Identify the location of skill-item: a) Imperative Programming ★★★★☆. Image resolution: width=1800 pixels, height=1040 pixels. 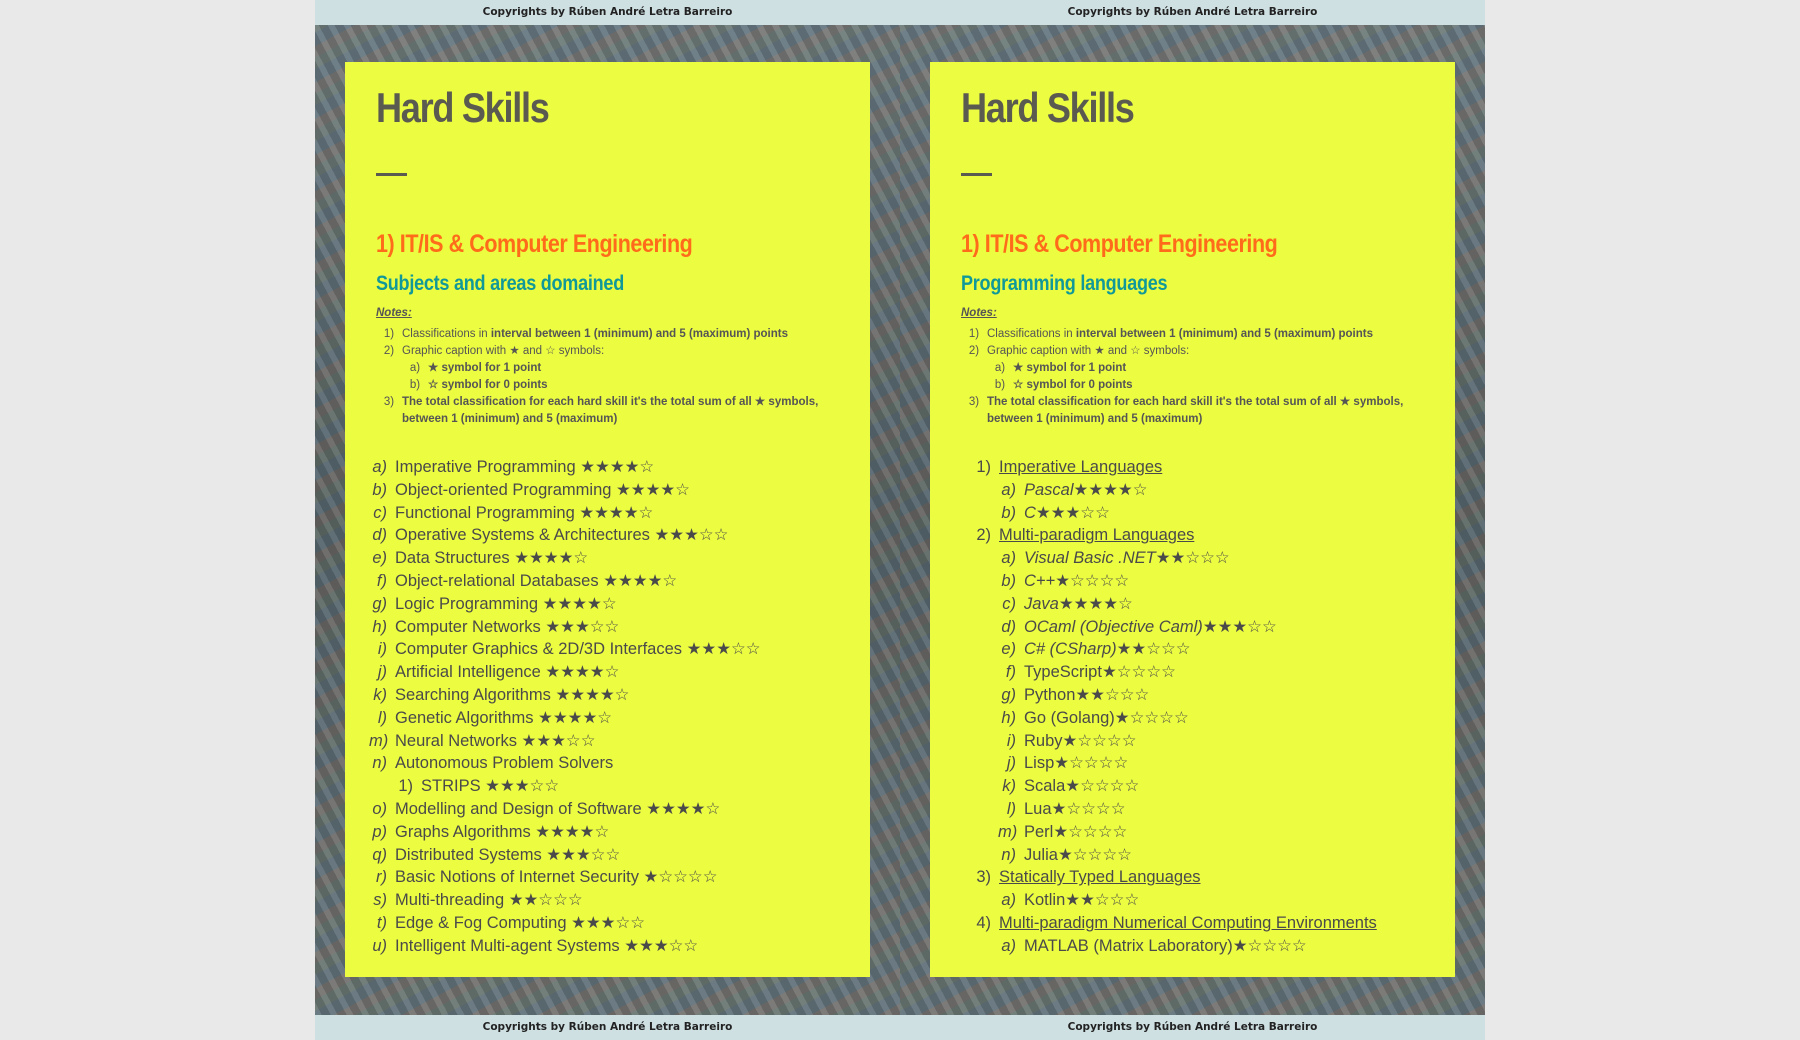
(619, 467).